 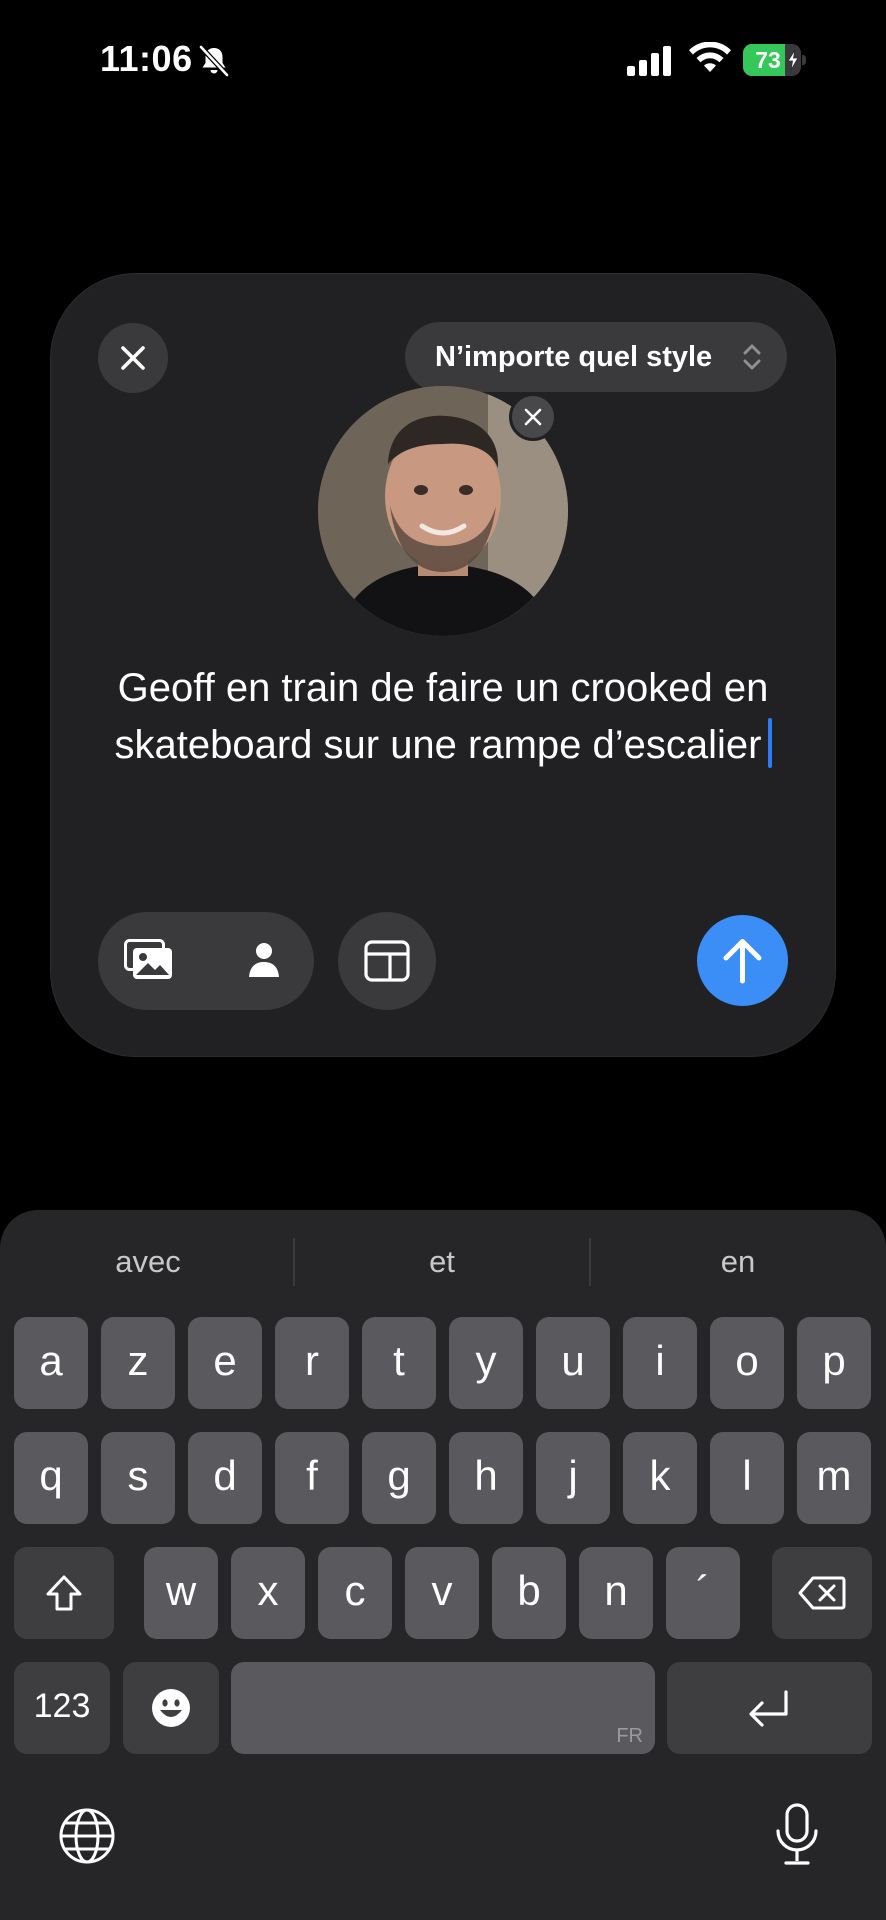 I want to click on return-key, so click(x=769, y=1708).